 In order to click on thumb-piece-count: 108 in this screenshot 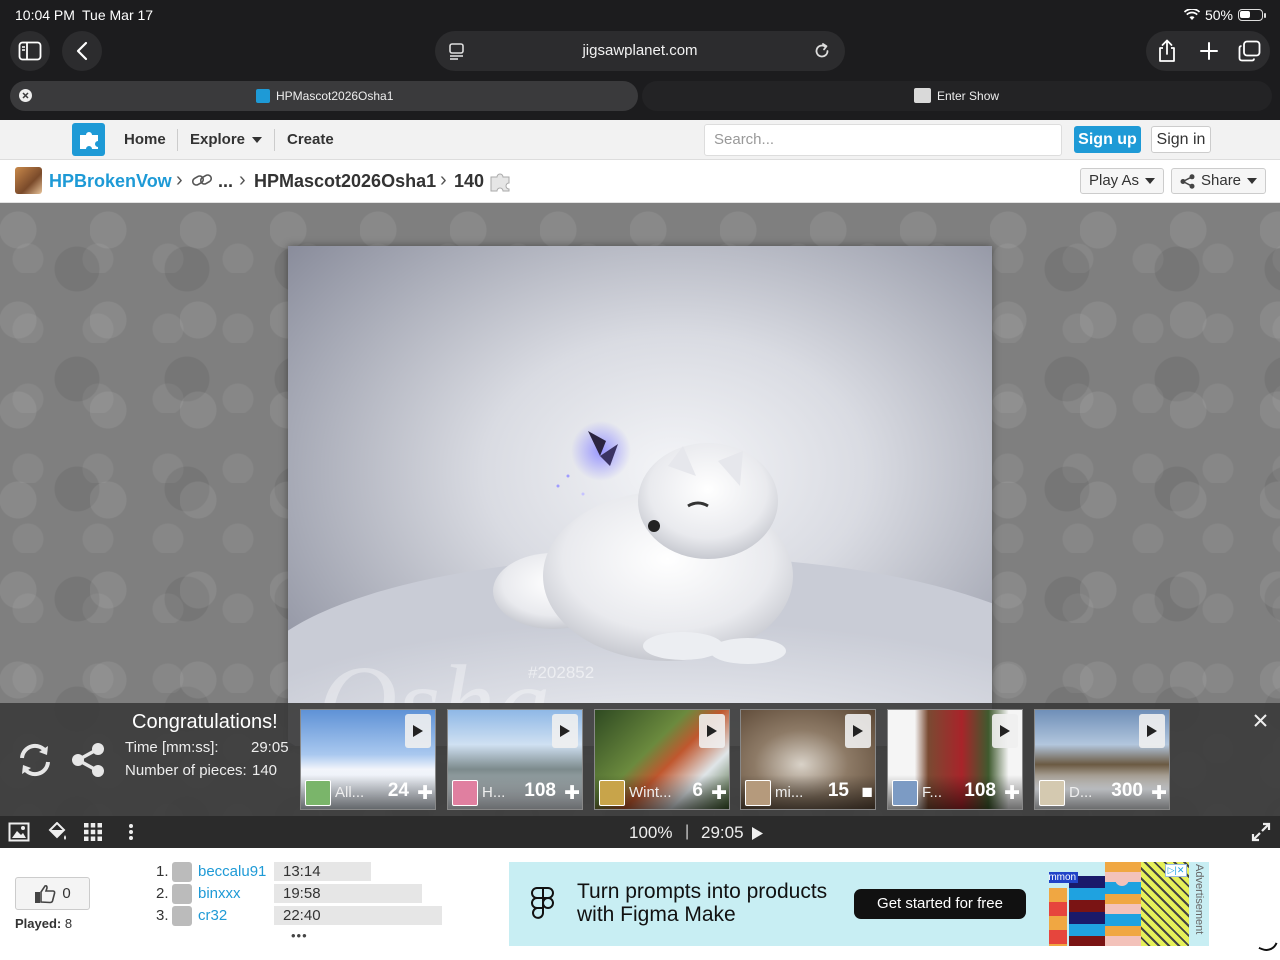, I will do `click(540, 790)`.